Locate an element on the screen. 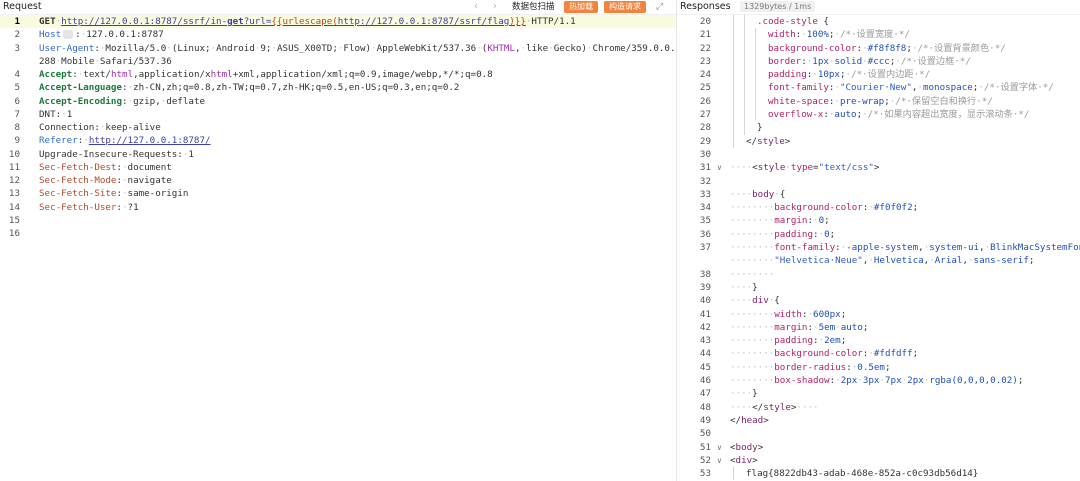 The image size is (1080, 481). response-line: 50 is located at coordinates (878, 433).